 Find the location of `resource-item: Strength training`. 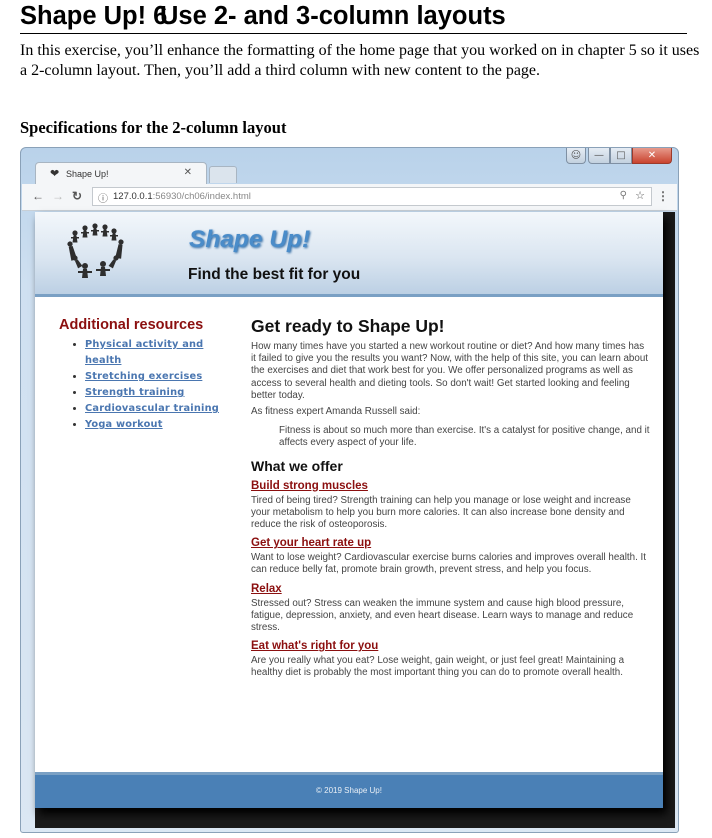

resource-item: Strength training is located at coordinates (162, 393).